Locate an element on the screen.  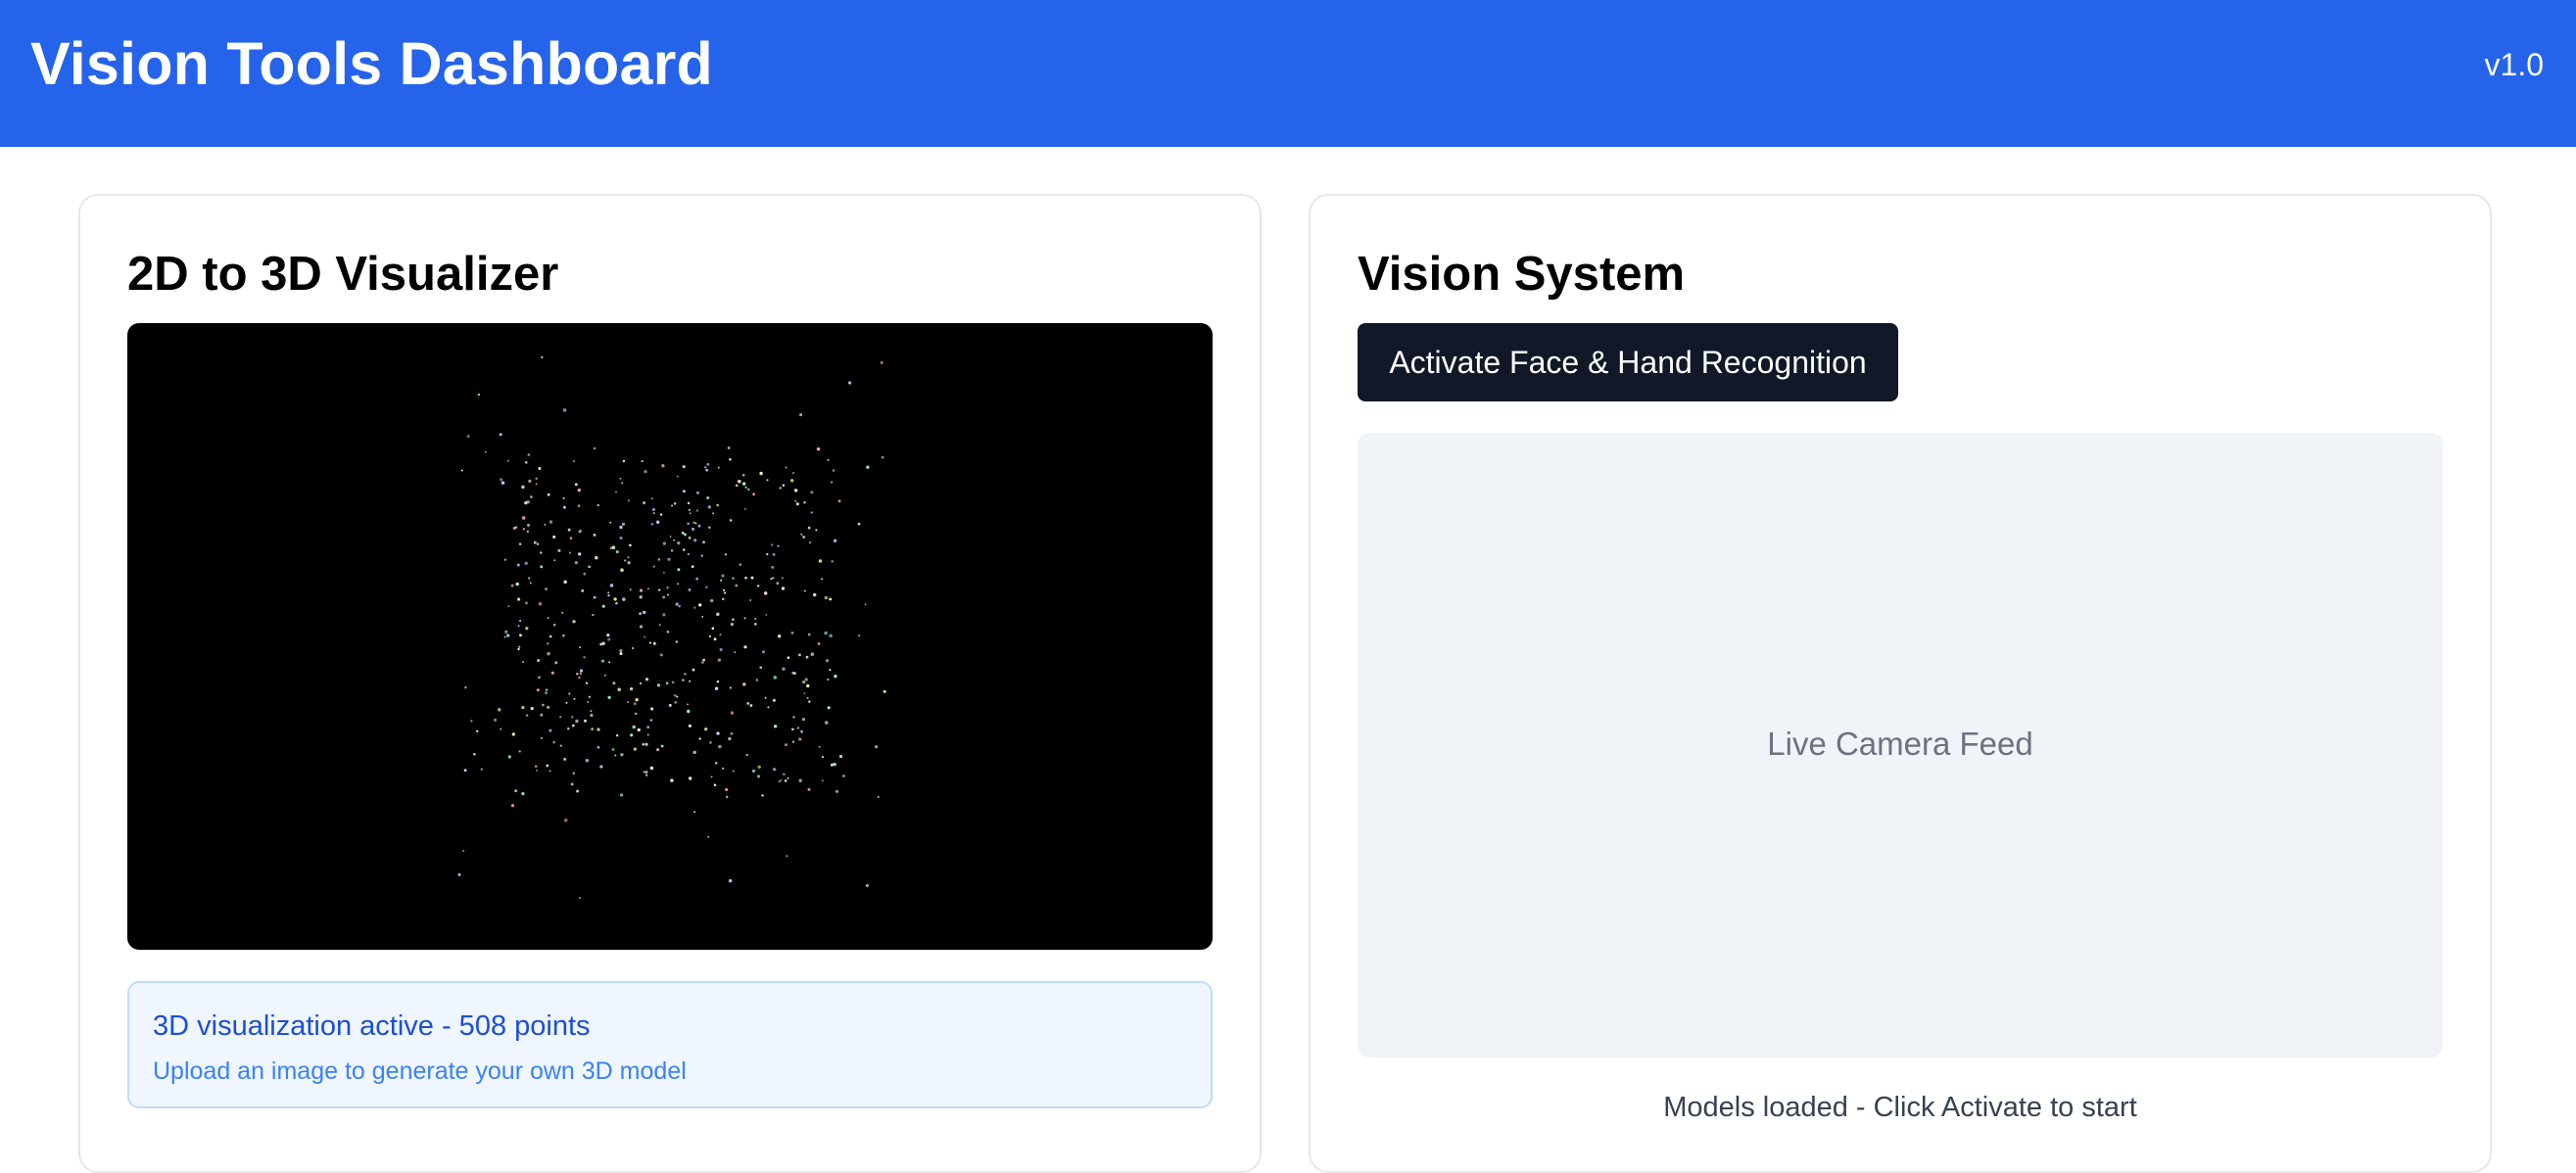
visualizer-status: 3D visualization active - 508 points is located at coordinates (372, 1026).